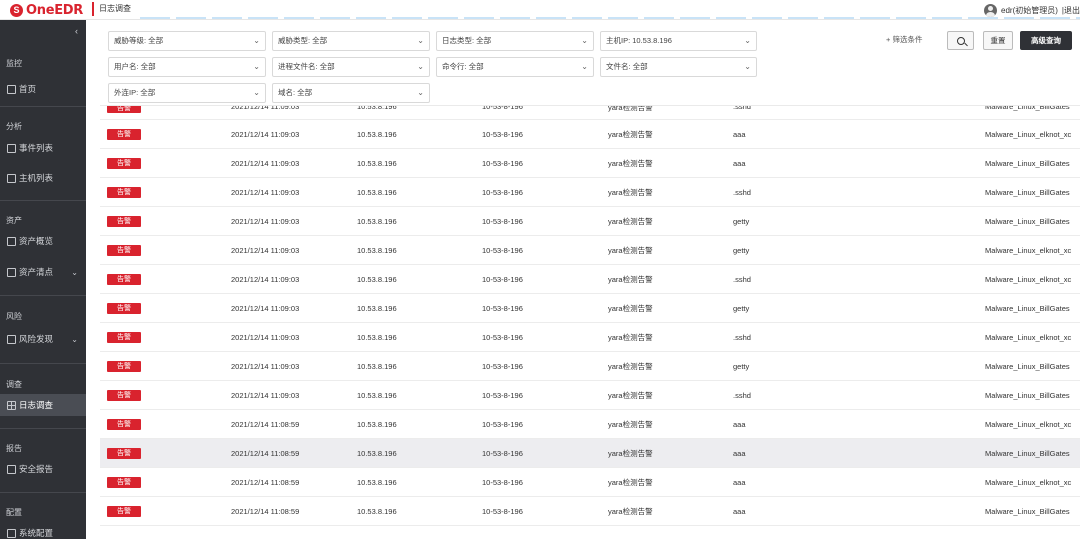  Describe the element at coordinates (998, 40) in the screenshot. I see `reset-button: 重置` at that location.